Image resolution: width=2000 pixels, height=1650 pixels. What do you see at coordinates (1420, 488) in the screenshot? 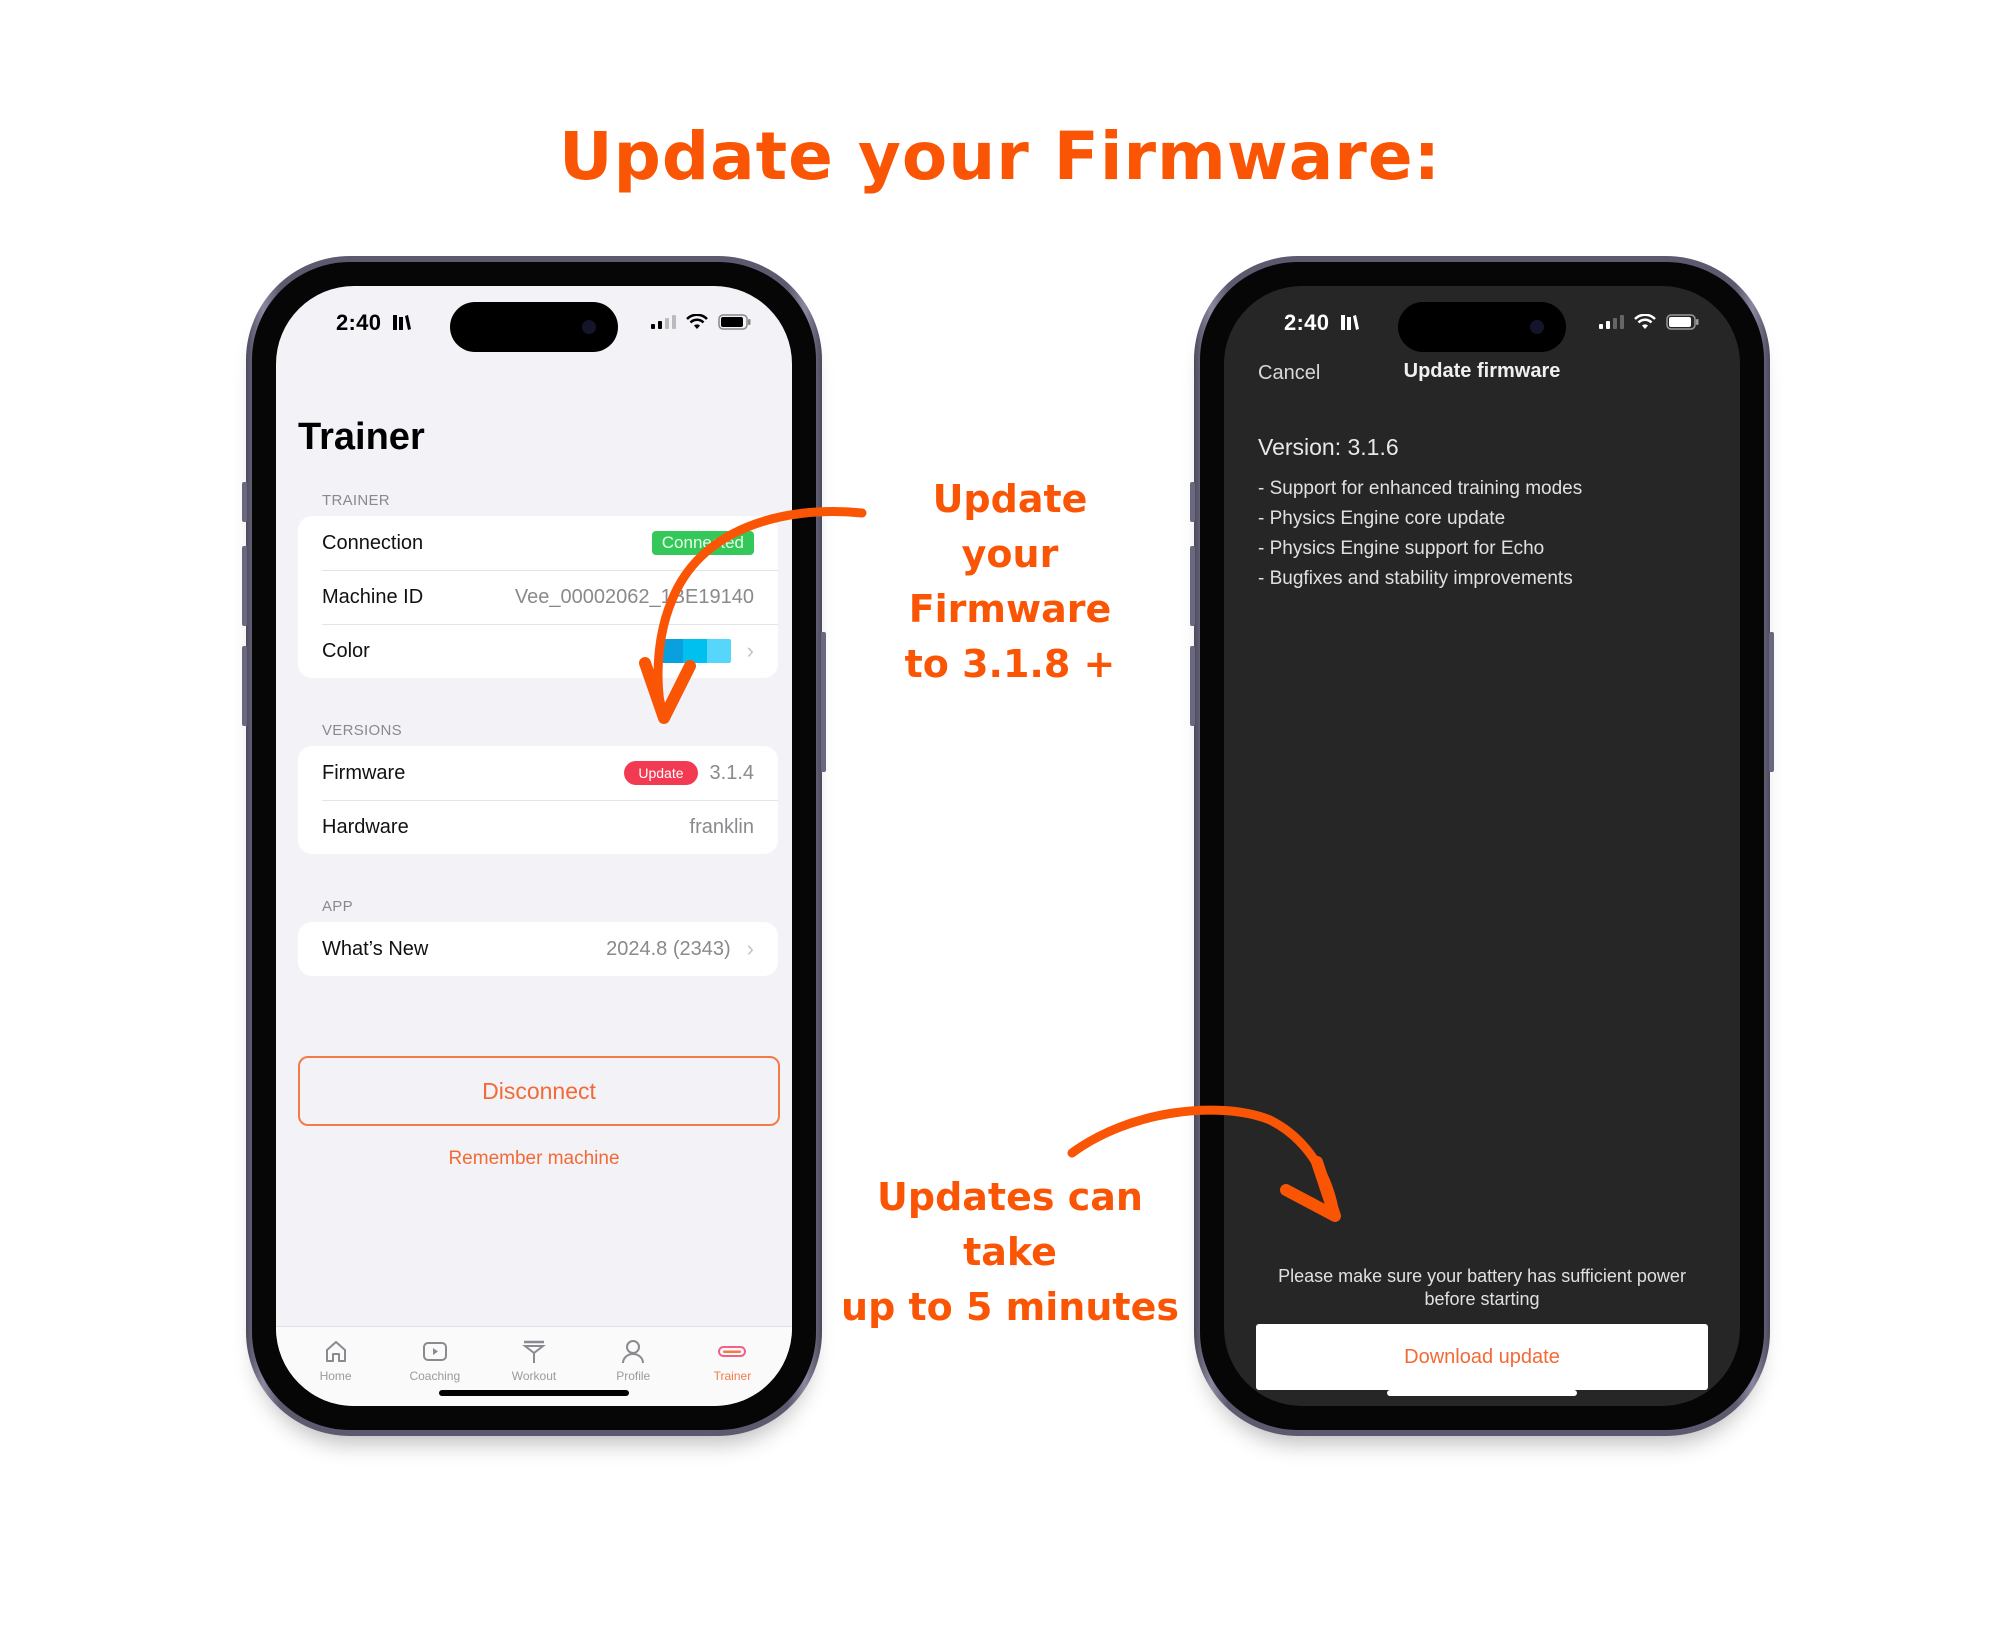
I see `release-note: - Support for enhanced training modes` at bounding box center [1420, 488].